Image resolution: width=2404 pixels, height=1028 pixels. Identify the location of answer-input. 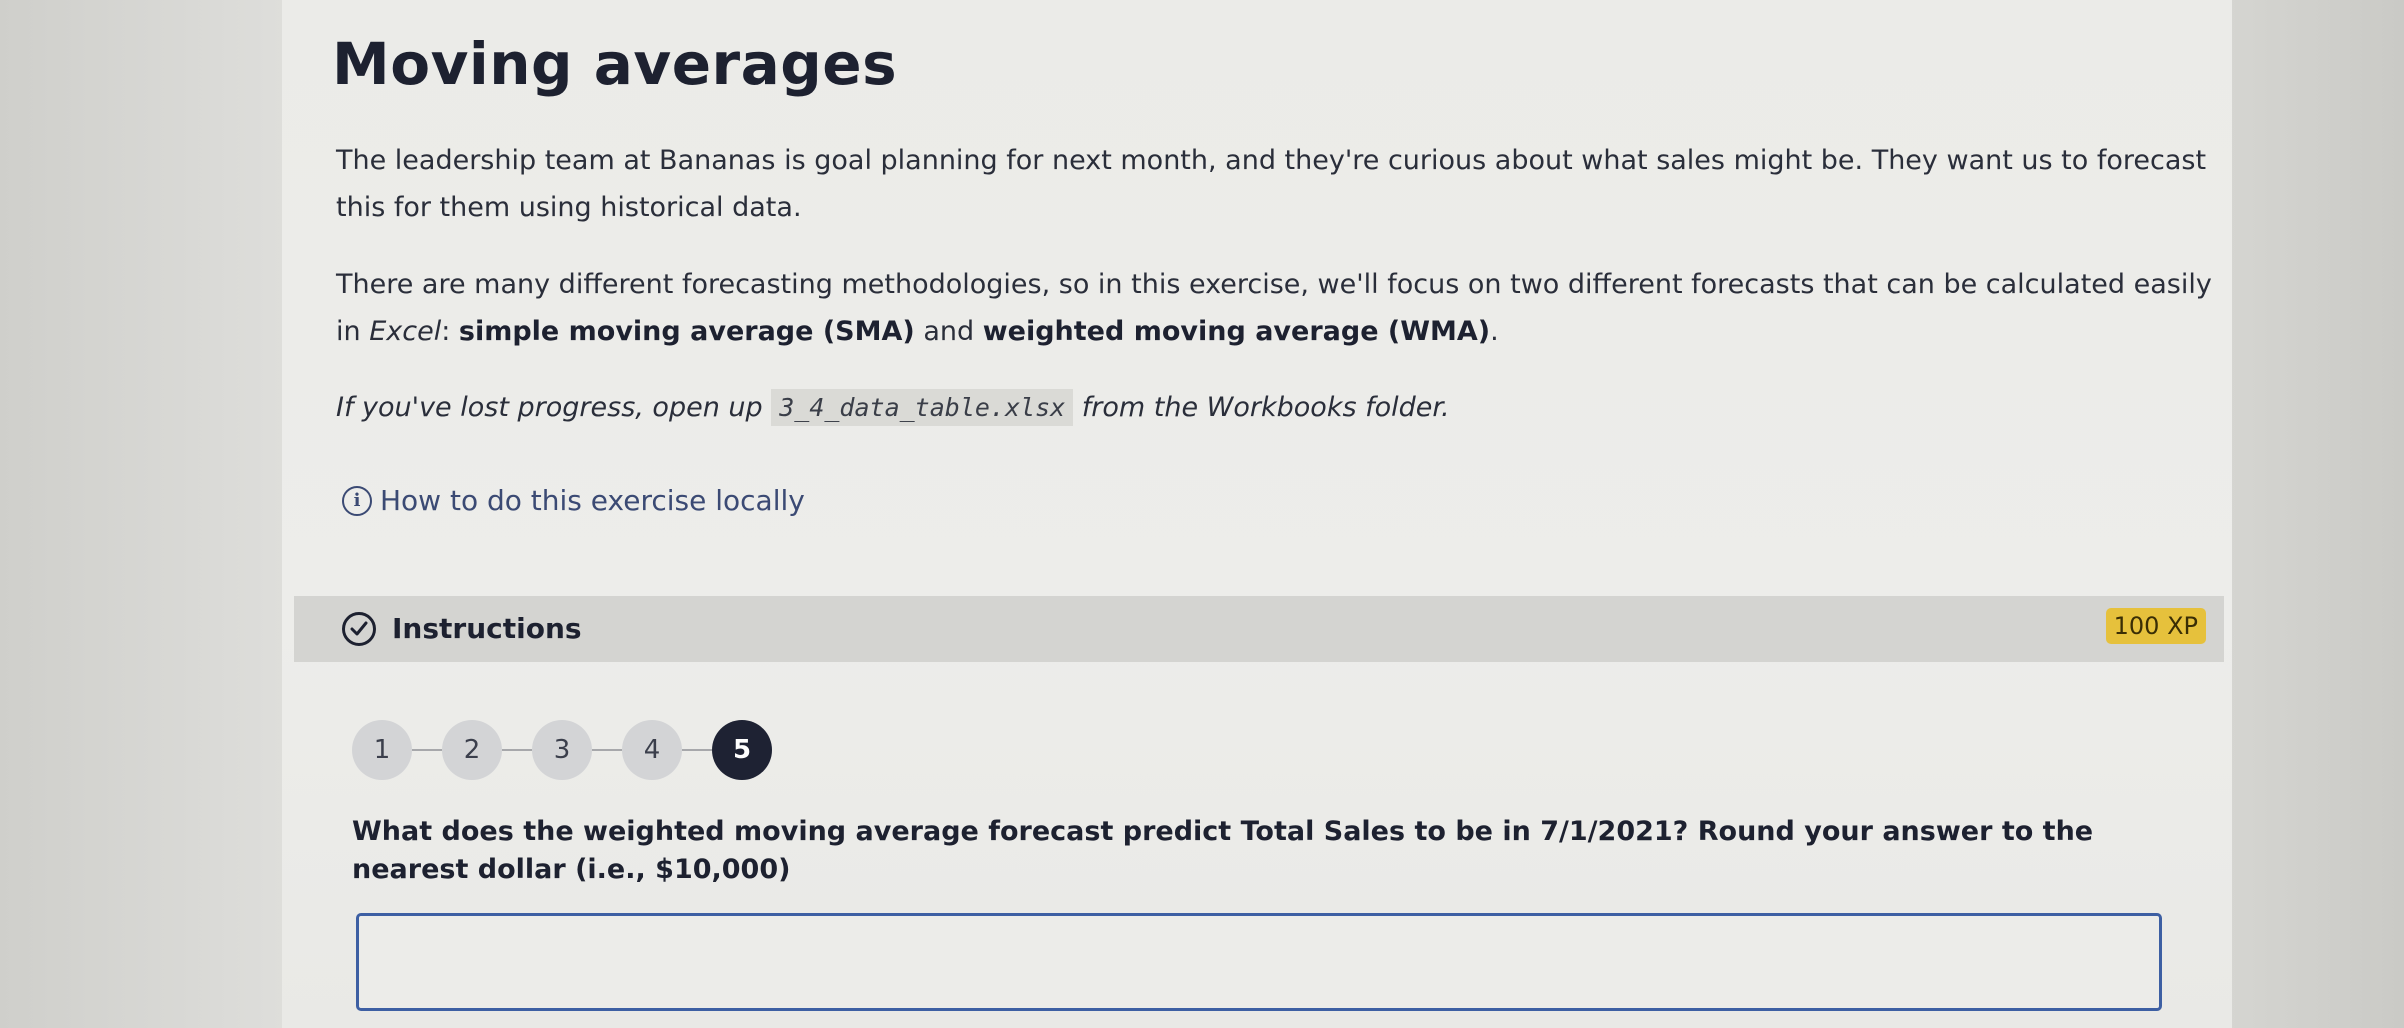
(1259, 962).